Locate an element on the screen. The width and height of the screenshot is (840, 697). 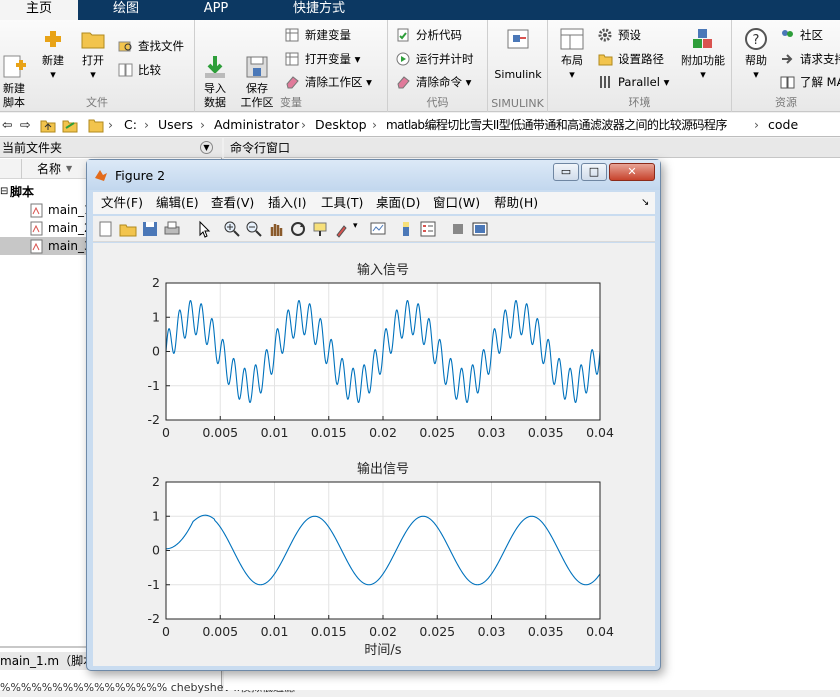
gear-icon is located at coordinates (605, 35).